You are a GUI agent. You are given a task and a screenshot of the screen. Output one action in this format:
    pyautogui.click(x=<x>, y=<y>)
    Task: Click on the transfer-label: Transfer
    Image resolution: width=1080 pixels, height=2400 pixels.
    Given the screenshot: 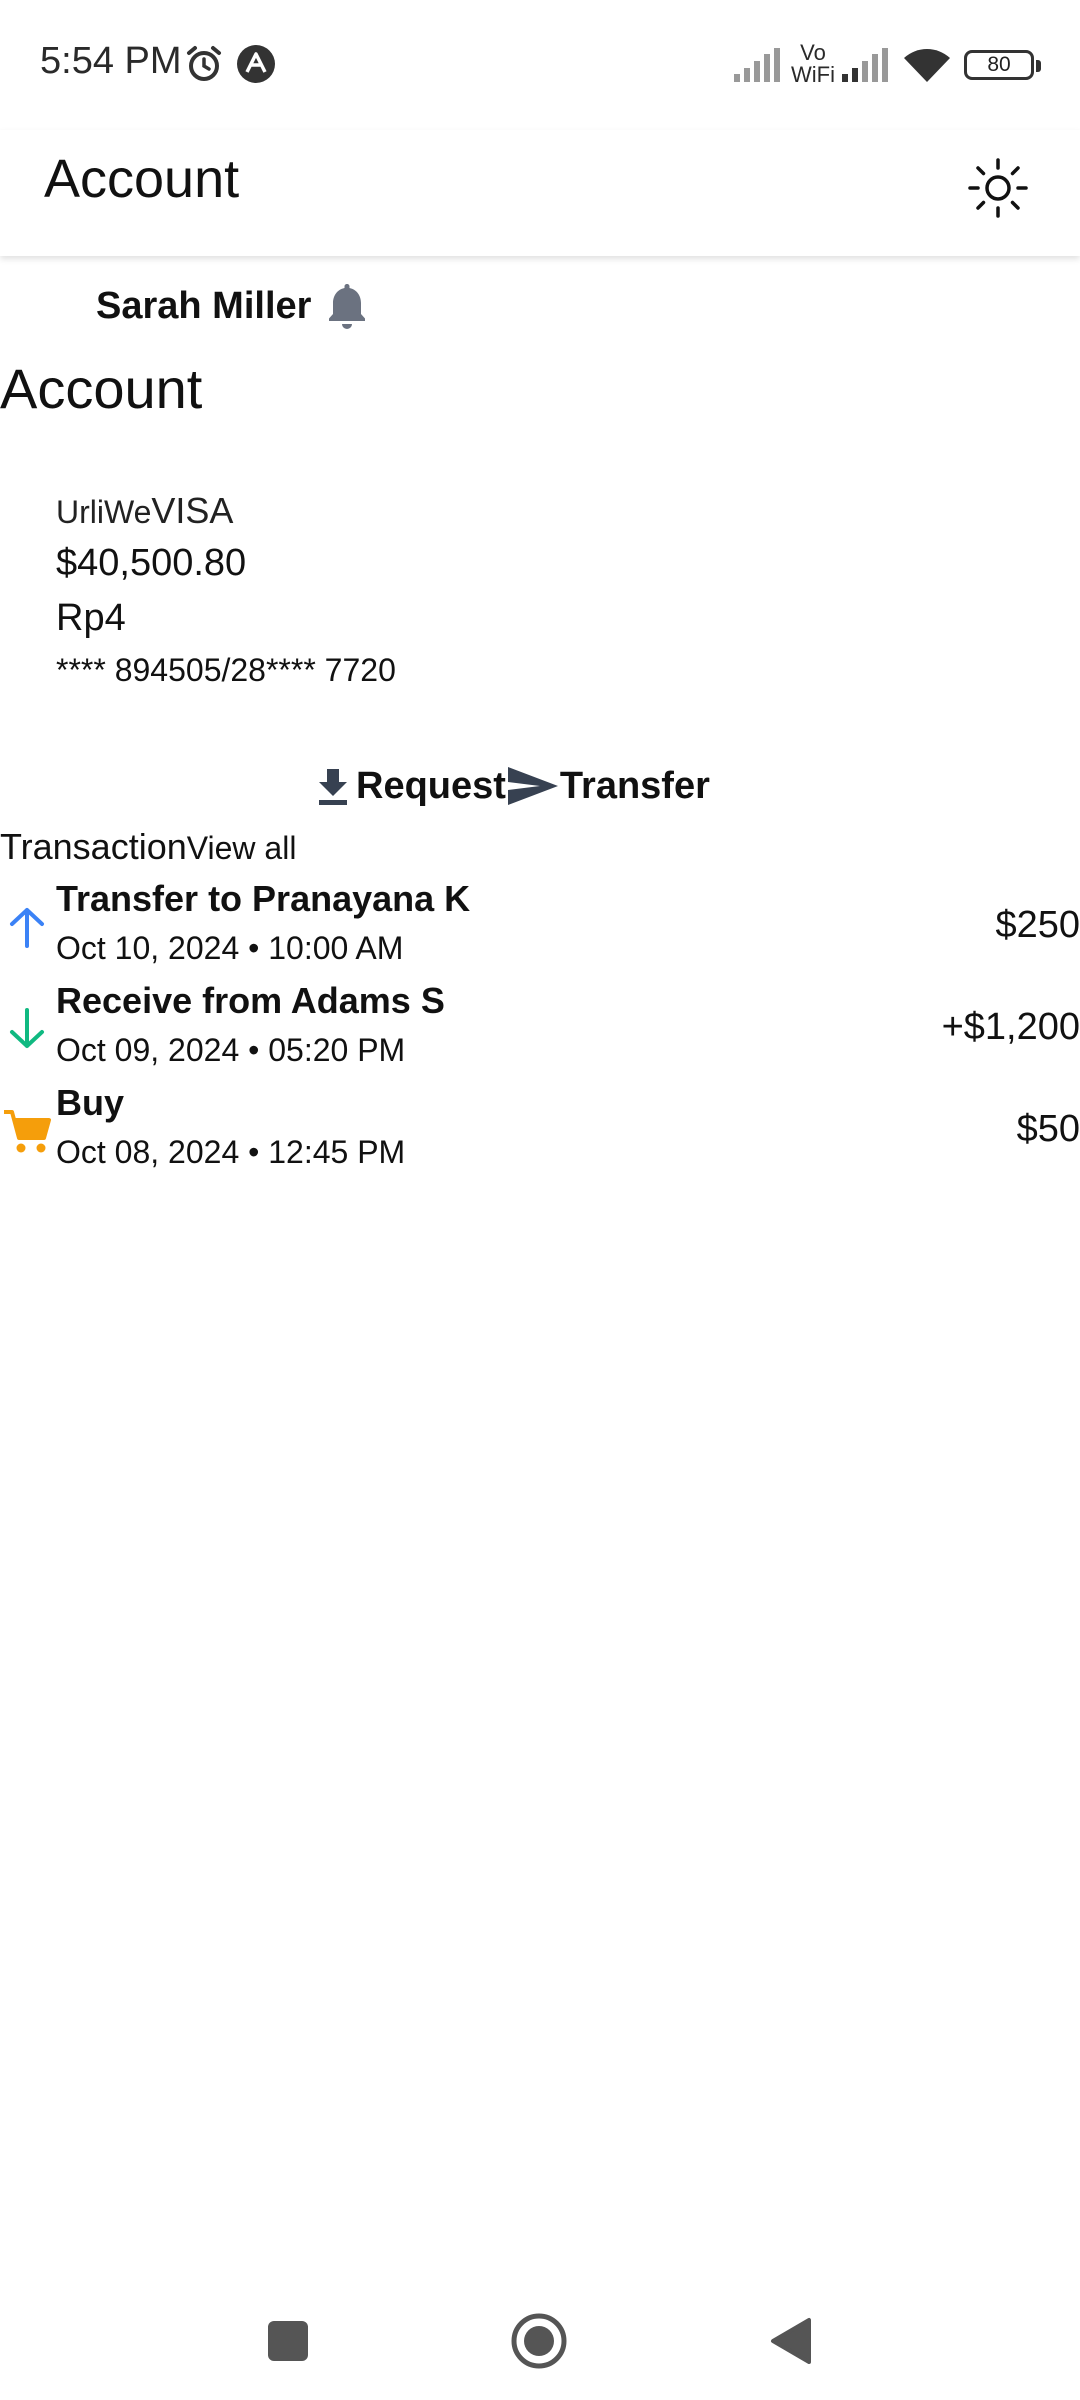 What is the action you would take?
    pyautogui.click(x=634, y=785)
    